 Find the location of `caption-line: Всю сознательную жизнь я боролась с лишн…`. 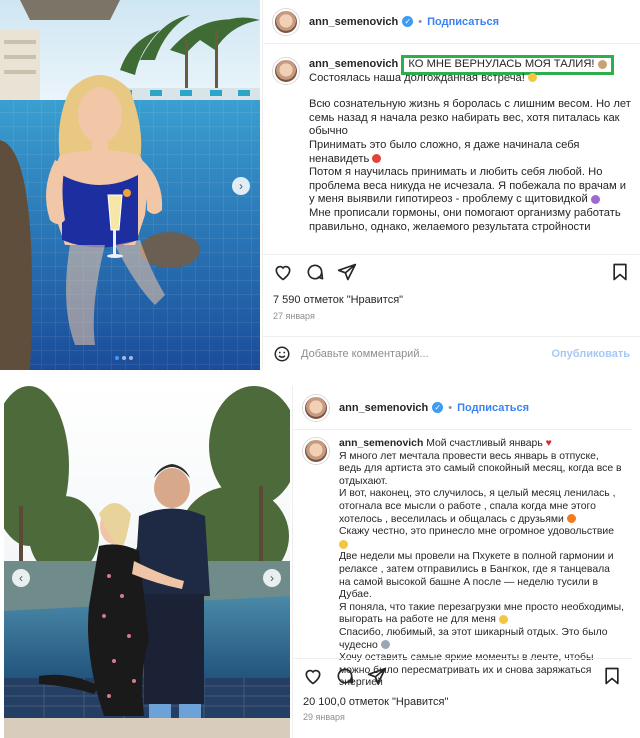

caption-line: Всю сознательную жизнь я боролась с лишн… is located at coordinates (470, 118).